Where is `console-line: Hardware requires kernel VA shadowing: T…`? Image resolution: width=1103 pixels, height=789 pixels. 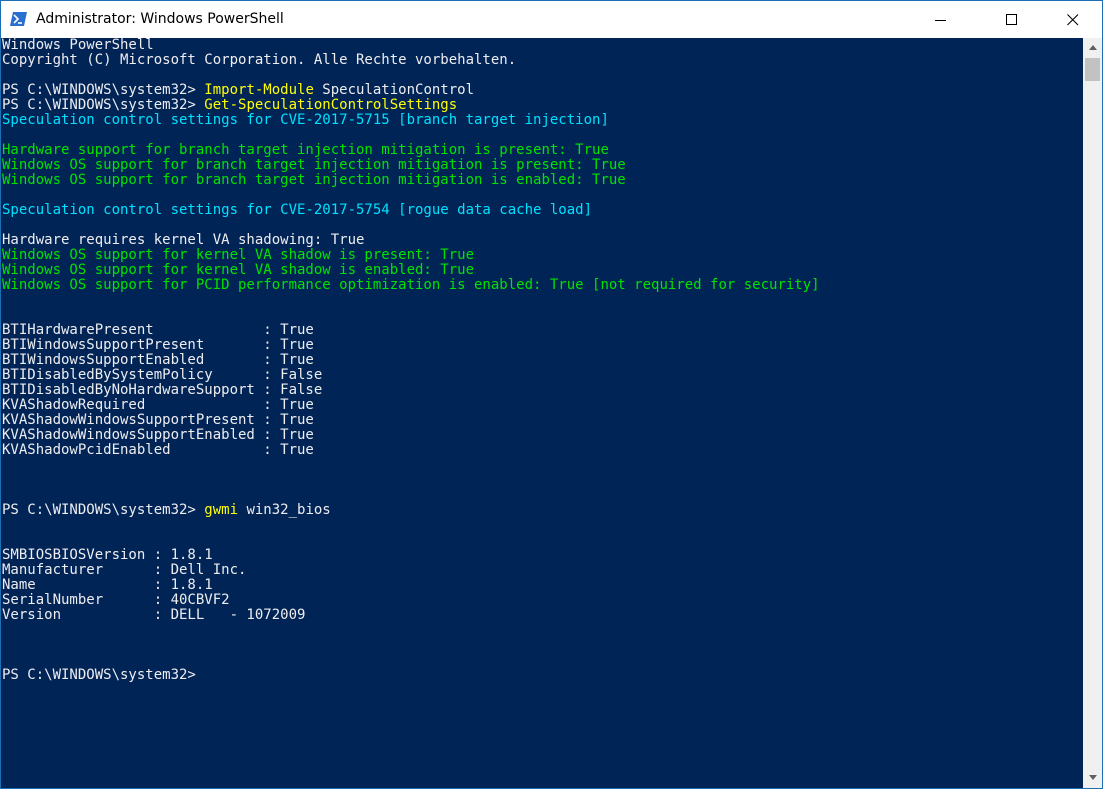 console-line: Hardware requires kernel VA shadowing: T… is located at coordinates (183, 240).